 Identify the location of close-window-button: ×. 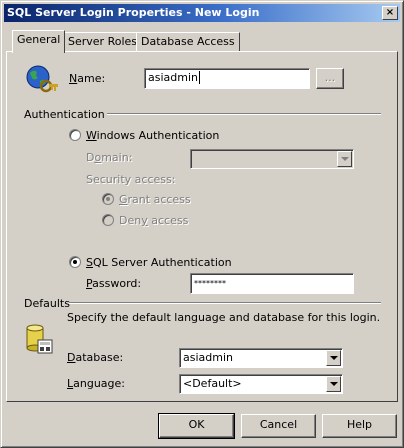
(390, 13).